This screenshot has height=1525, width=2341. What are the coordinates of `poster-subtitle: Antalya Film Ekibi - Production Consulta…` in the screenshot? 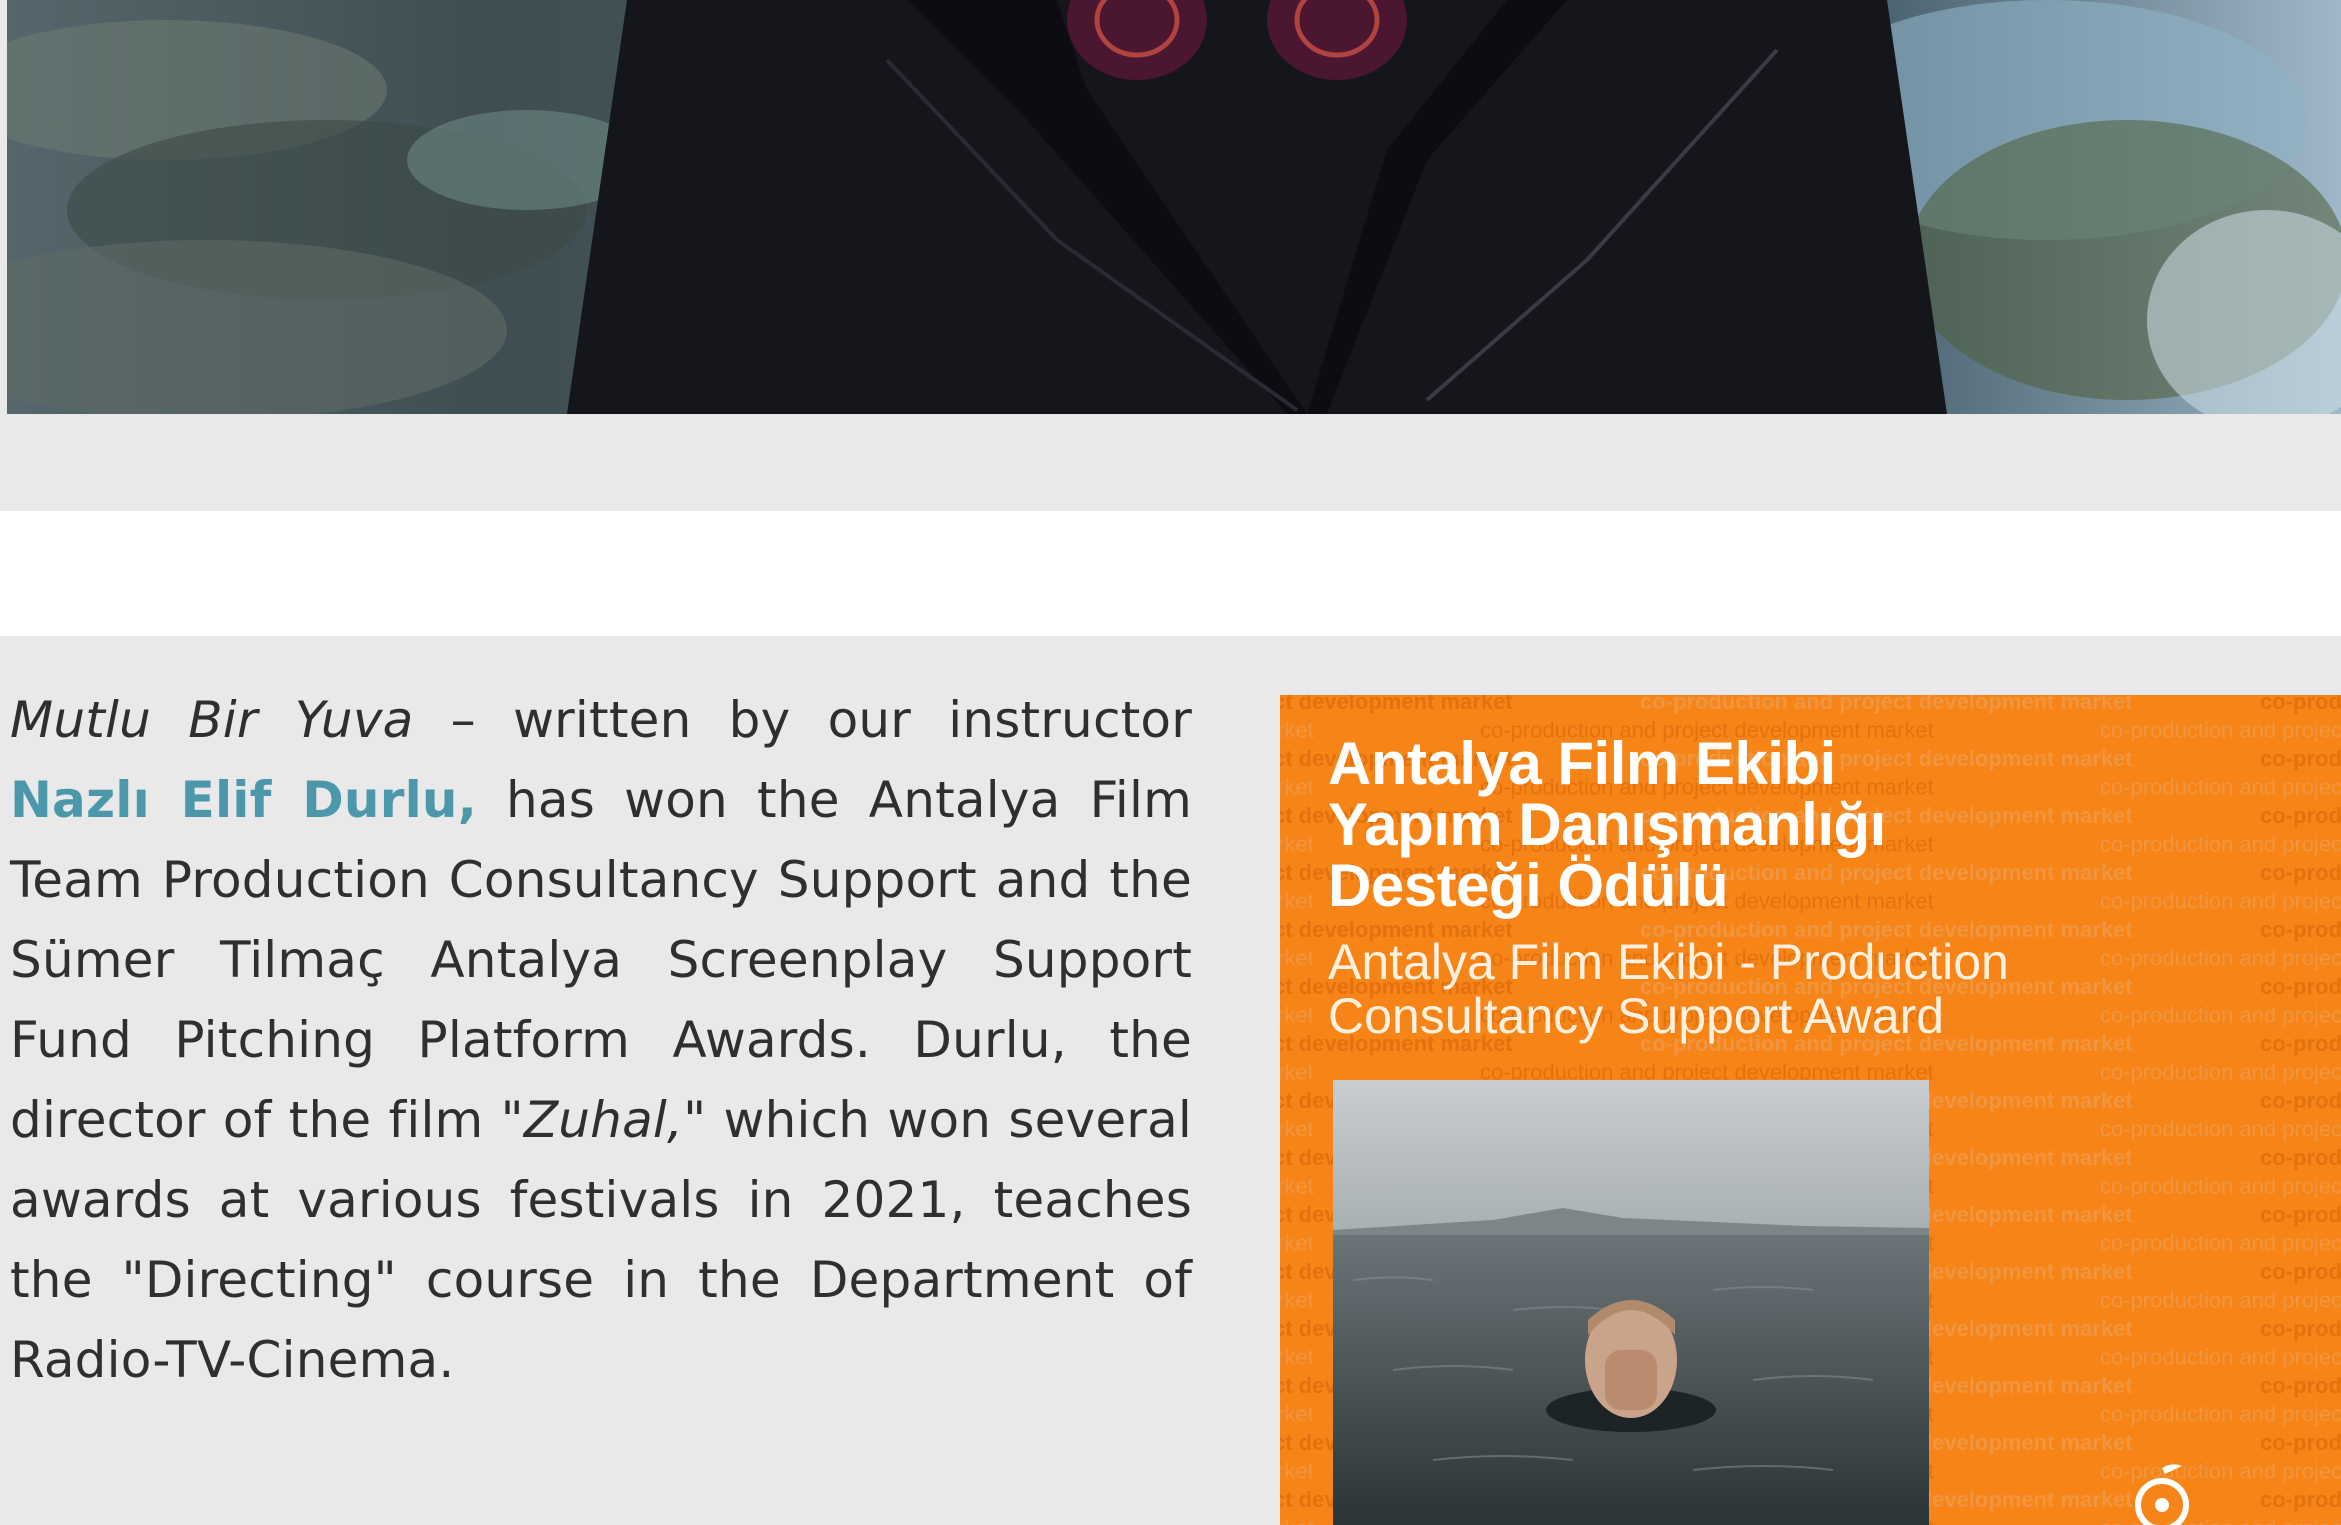 It's located at (1668, 989).